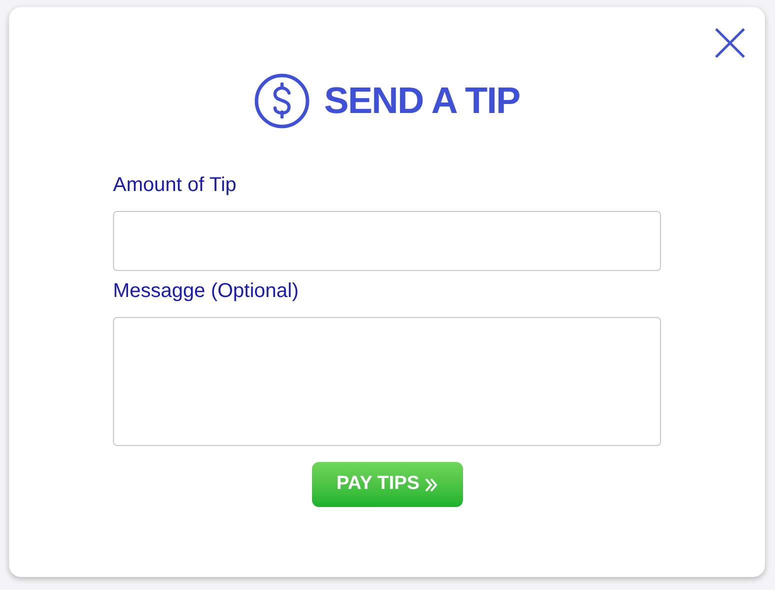 The image size is (775, 590). What do you see at coordinates (431, 484) in the screenshot?
I see `double-chevron-icon` at bounding box center [431, 484].